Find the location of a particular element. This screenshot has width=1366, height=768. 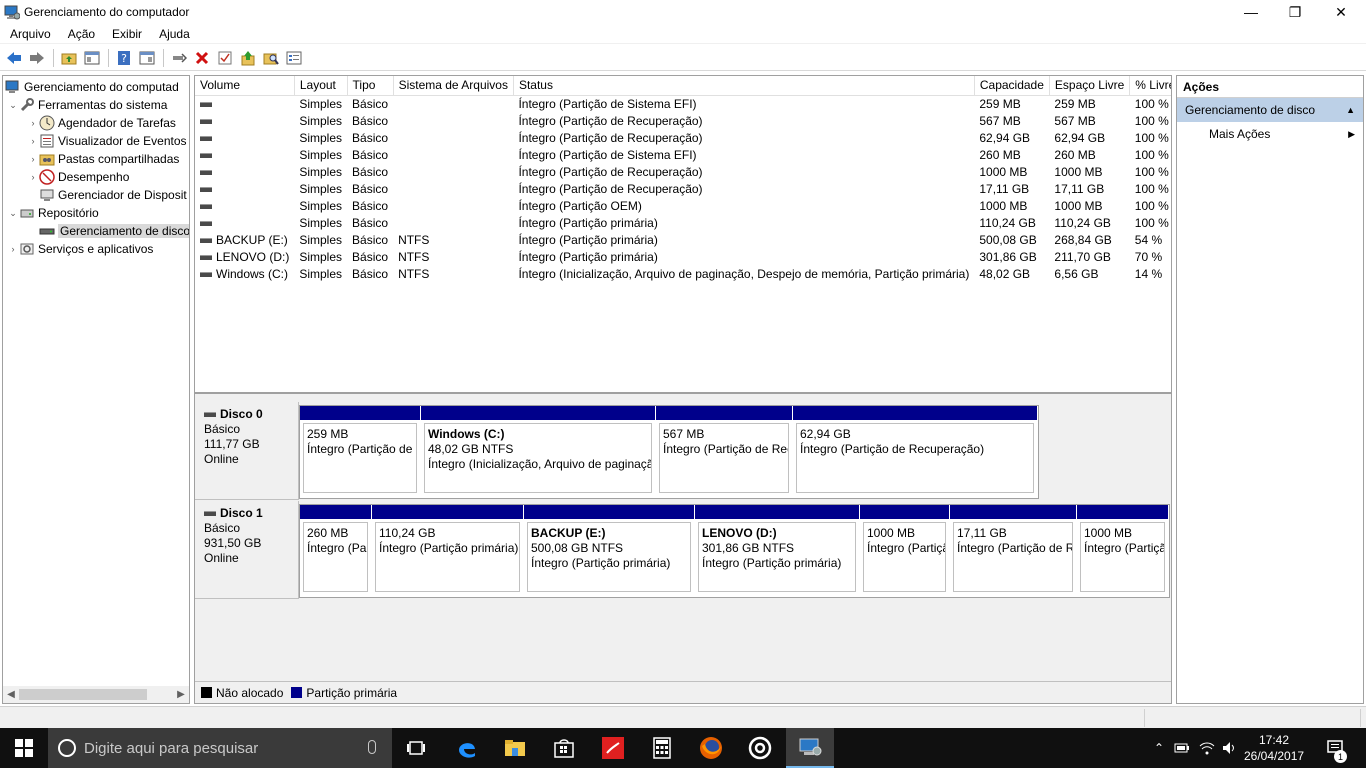

show-hide-action-pane-button is located at coordinates (147, 58).